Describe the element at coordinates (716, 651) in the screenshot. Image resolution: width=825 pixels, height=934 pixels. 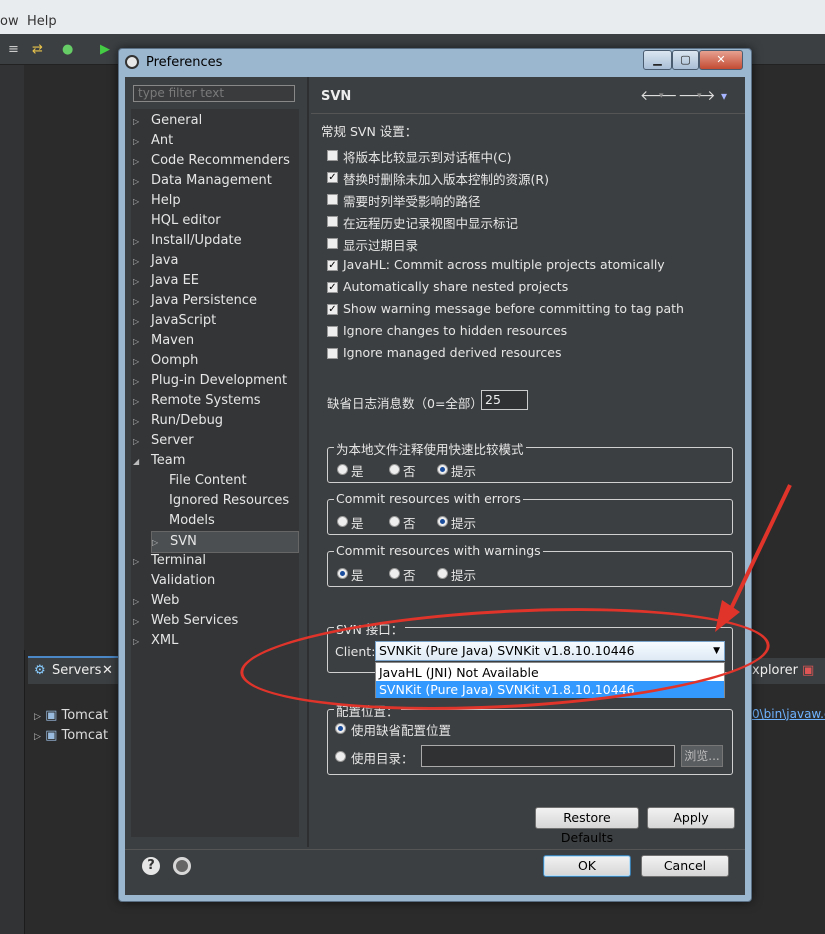
I see `chevron-down-icon: ▼` at that location.